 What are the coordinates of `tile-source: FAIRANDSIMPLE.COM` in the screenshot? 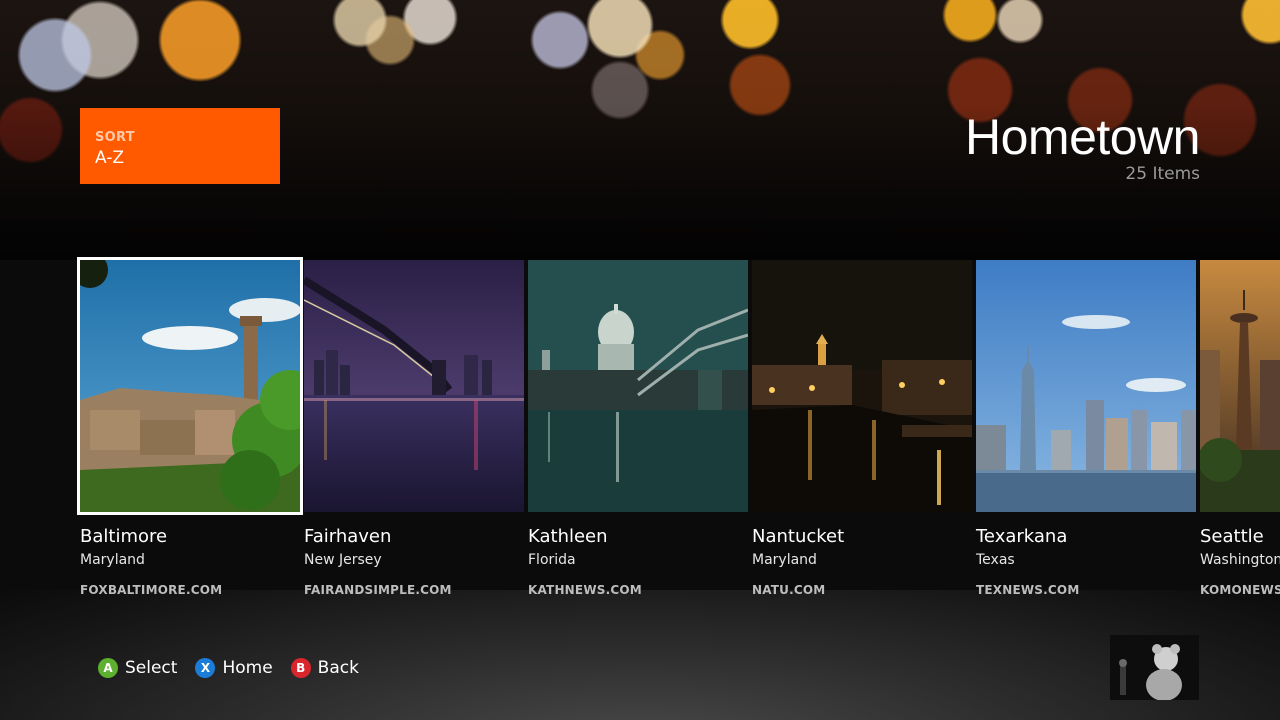 It's located at (378, 590).